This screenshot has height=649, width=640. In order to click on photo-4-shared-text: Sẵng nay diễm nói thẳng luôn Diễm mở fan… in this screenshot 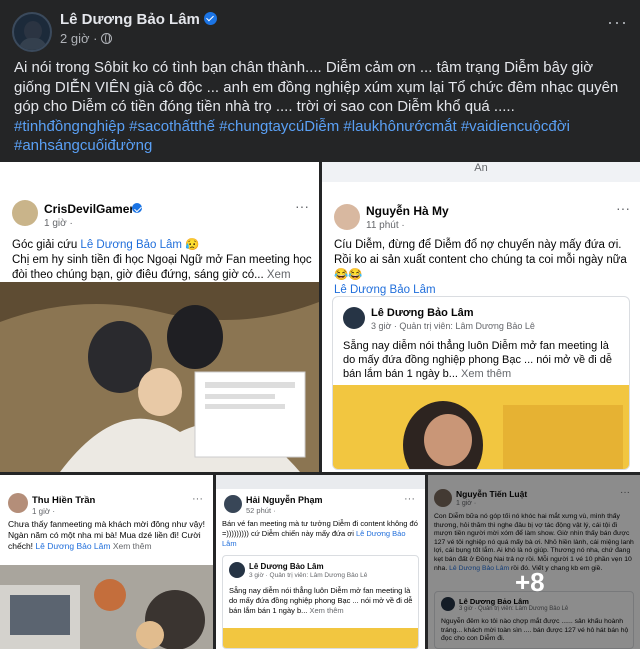, I will do `click(321, 601)`.